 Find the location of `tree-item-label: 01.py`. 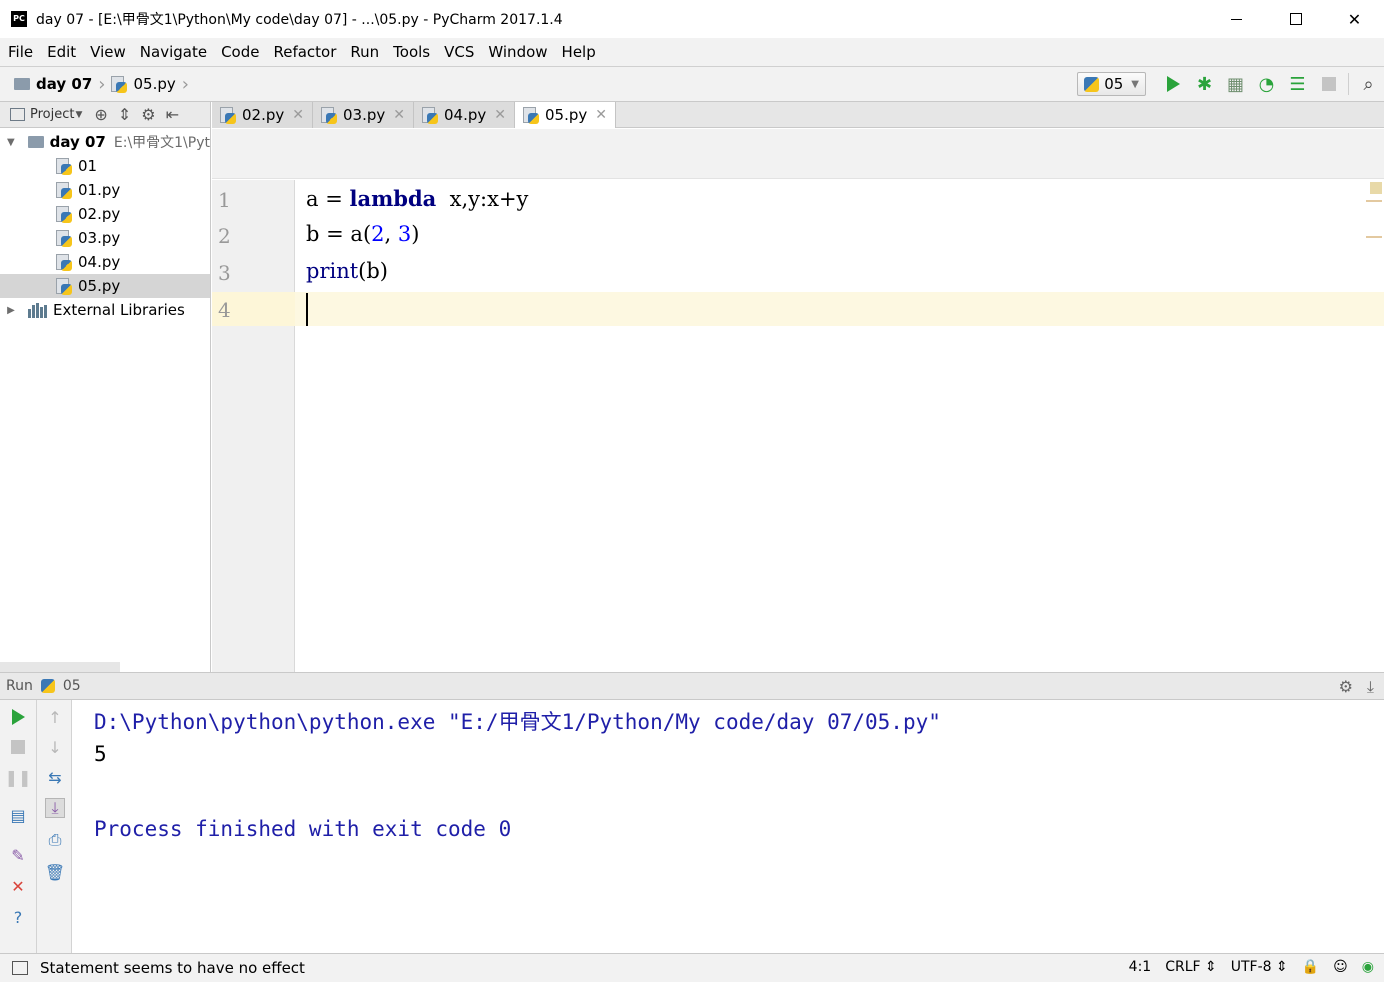

tree-item-label: 01.py is located at coordinates (99, 190).